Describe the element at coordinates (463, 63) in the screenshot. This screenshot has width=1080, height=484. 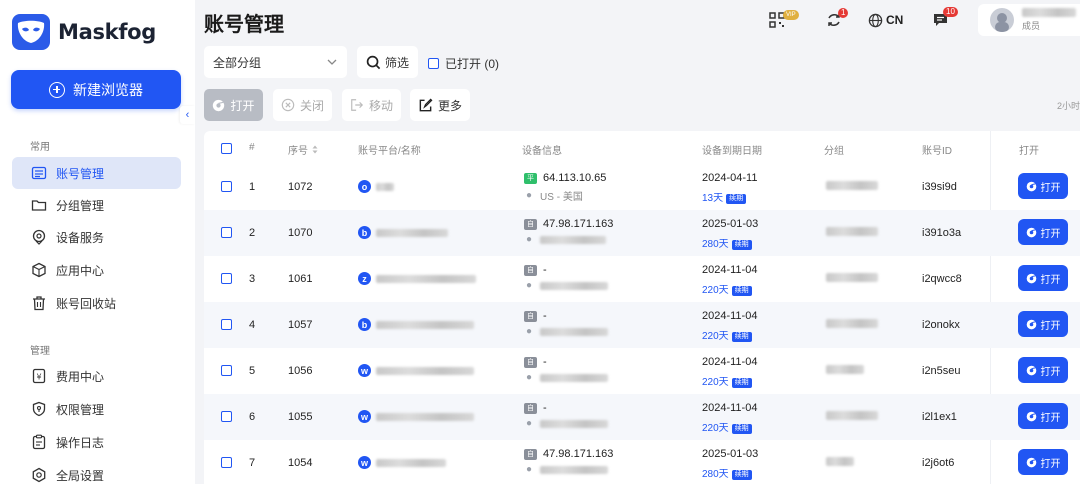
I see `opened-only-checkbox: 已打开 (0)` at that location.